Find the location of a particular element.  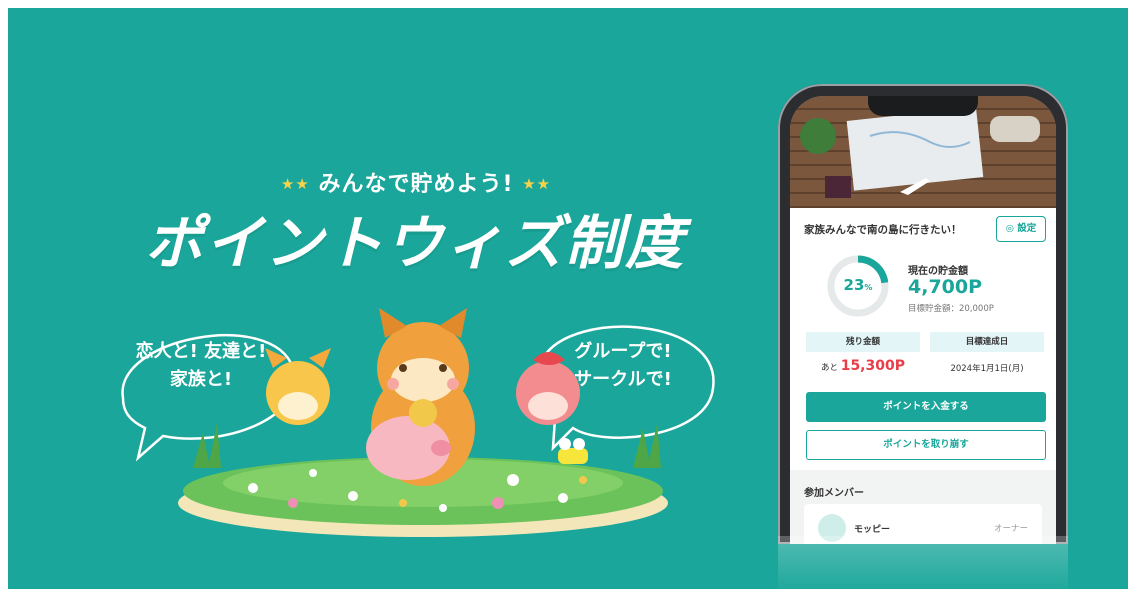

members-title: 参加メンバー is located at coordinates (834, 493).